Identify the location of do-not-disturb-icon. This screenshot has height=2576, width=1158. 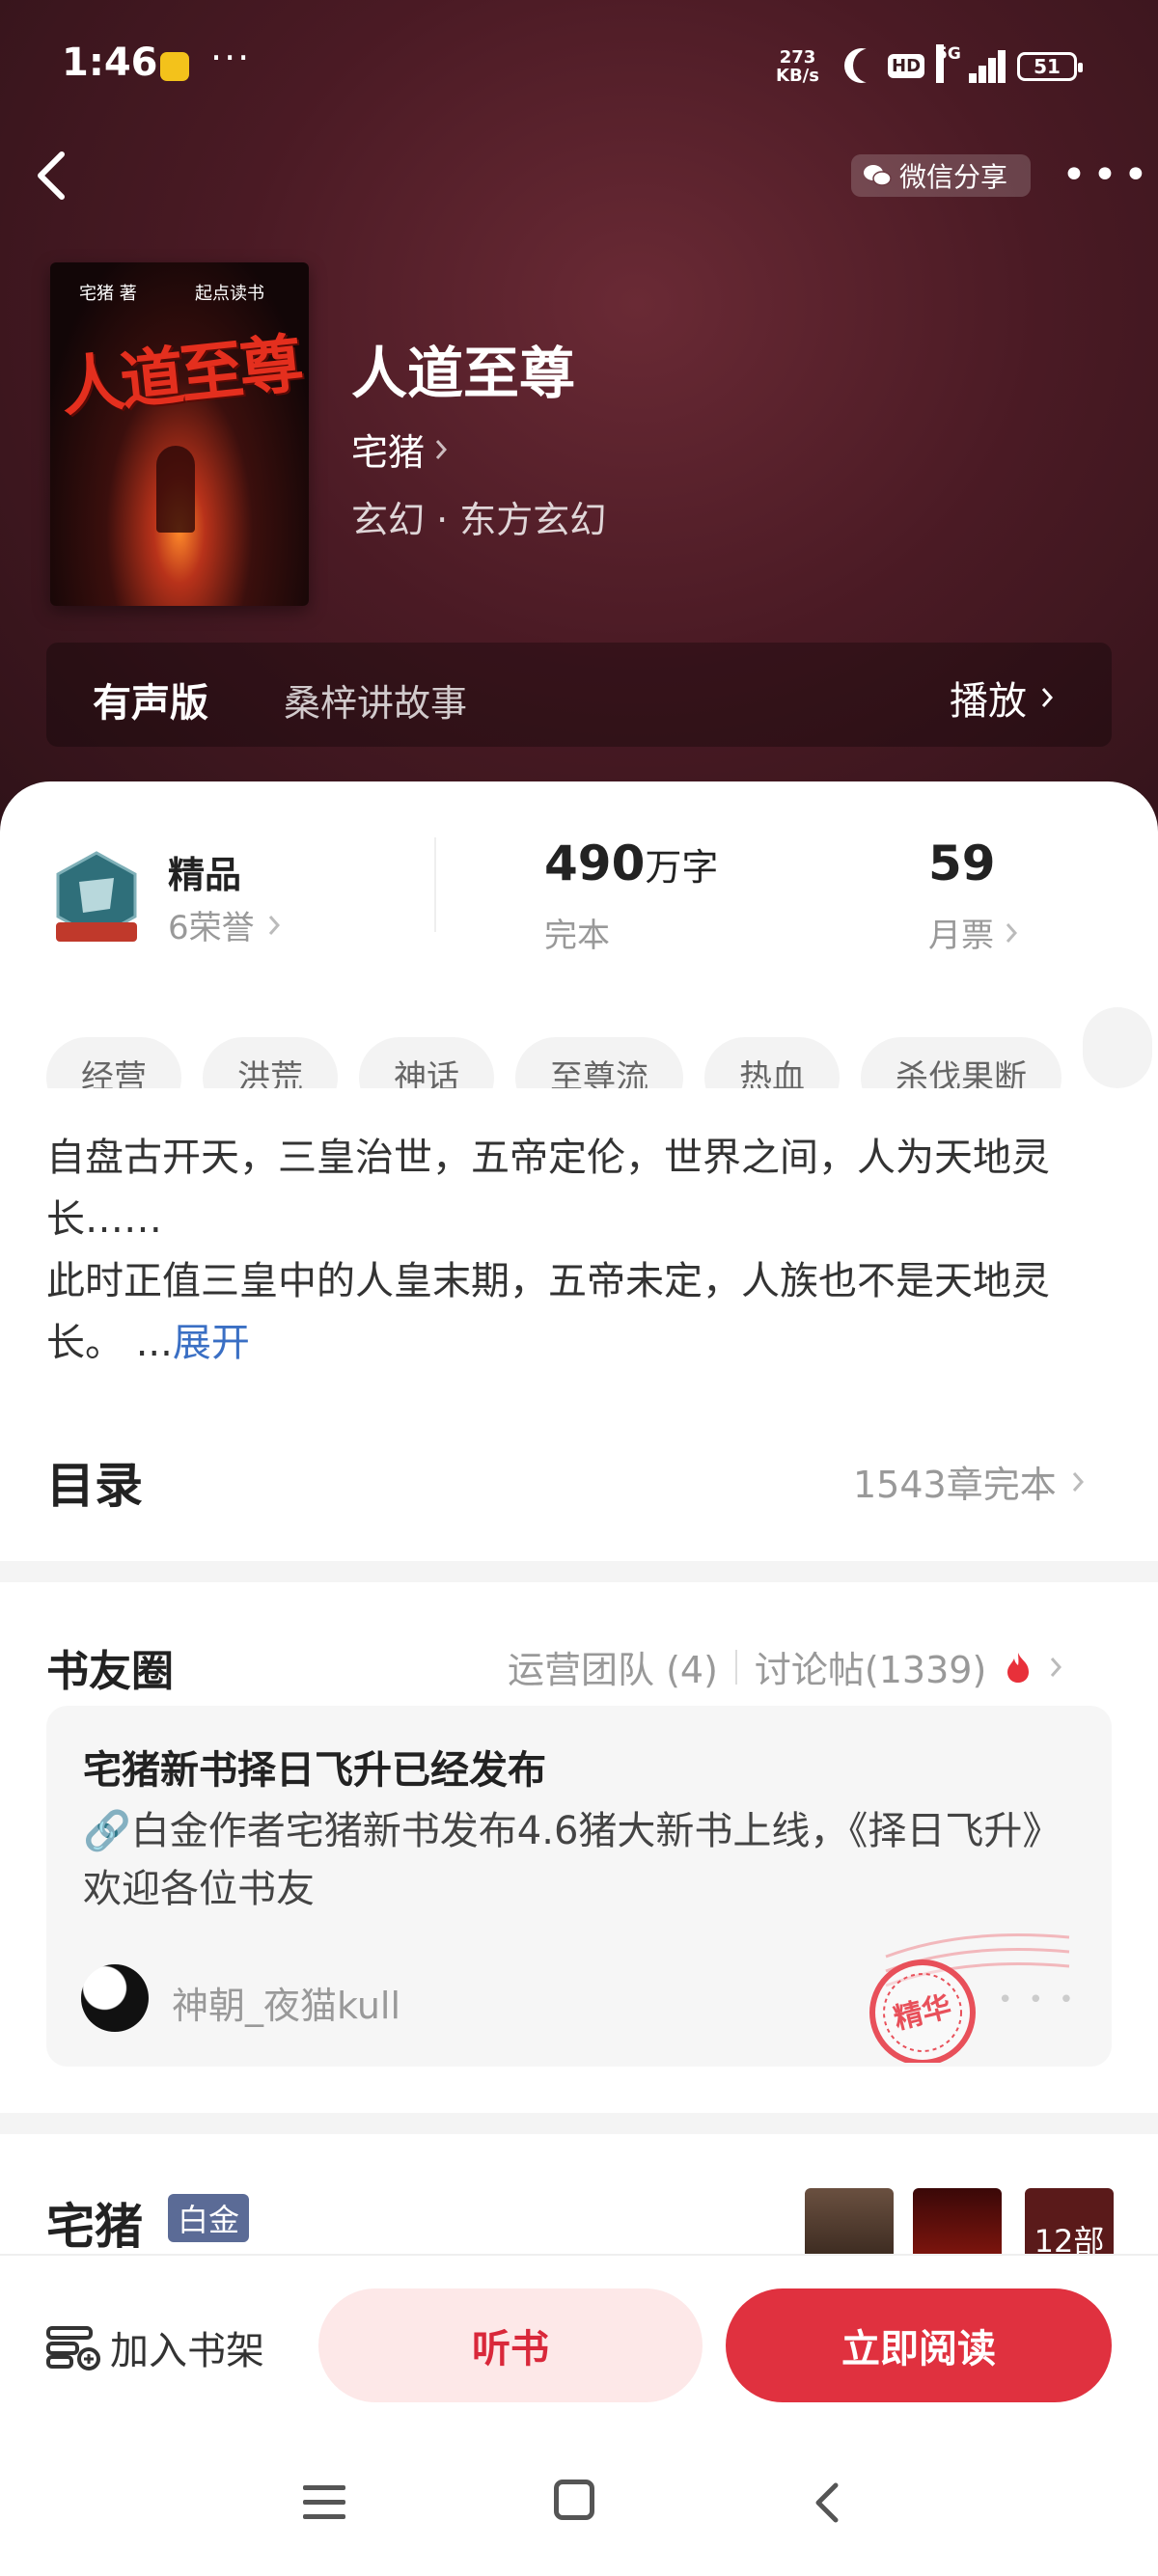
(870, 65).